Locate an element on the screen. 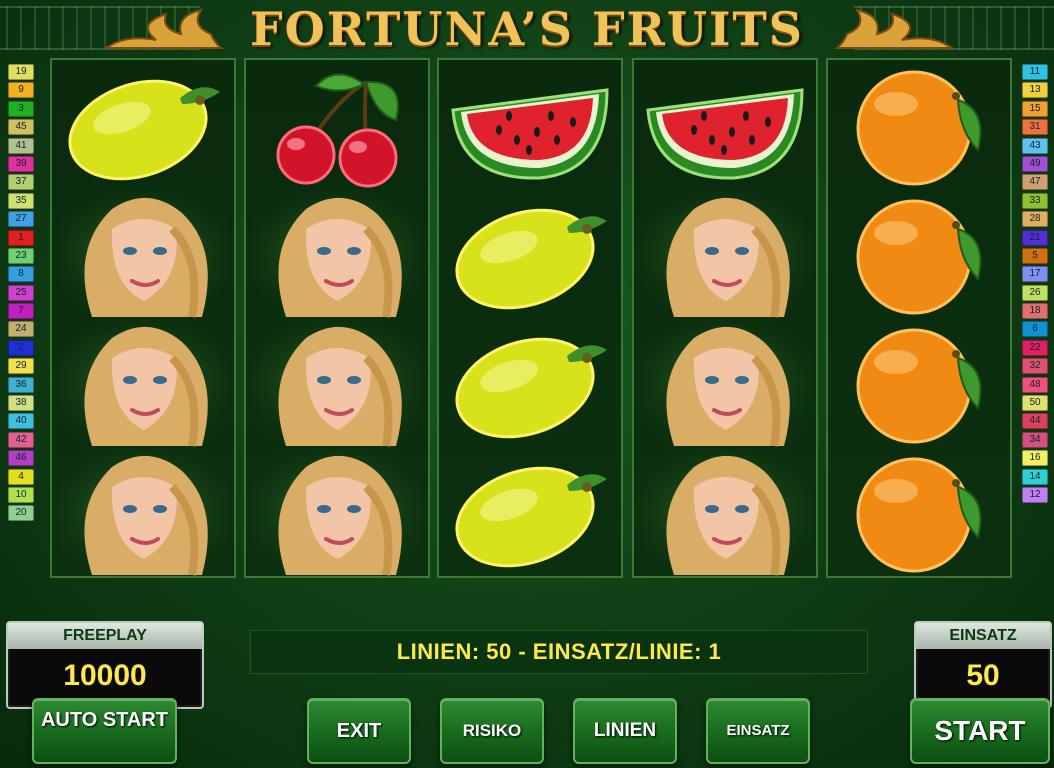 This screenshot has height=768, width=1054. payline-number-right-32: 32 is located at coordinates (1035, 366).